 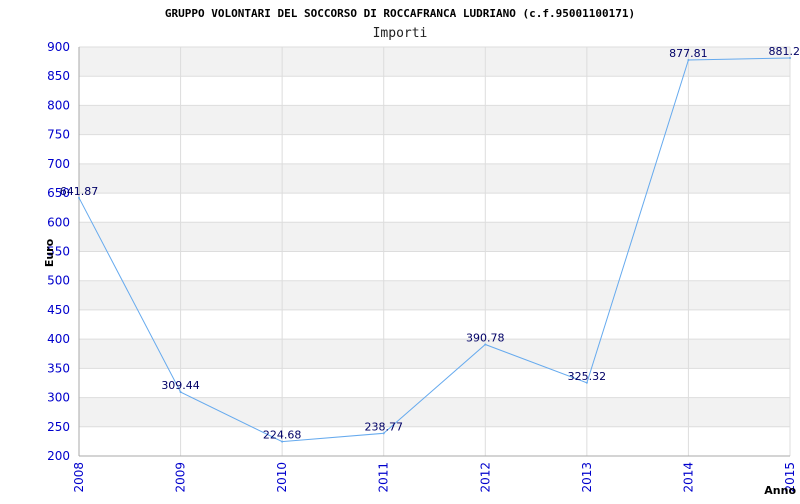 I want to click on x-axis-title: Anno, so click(x=780, y=490).